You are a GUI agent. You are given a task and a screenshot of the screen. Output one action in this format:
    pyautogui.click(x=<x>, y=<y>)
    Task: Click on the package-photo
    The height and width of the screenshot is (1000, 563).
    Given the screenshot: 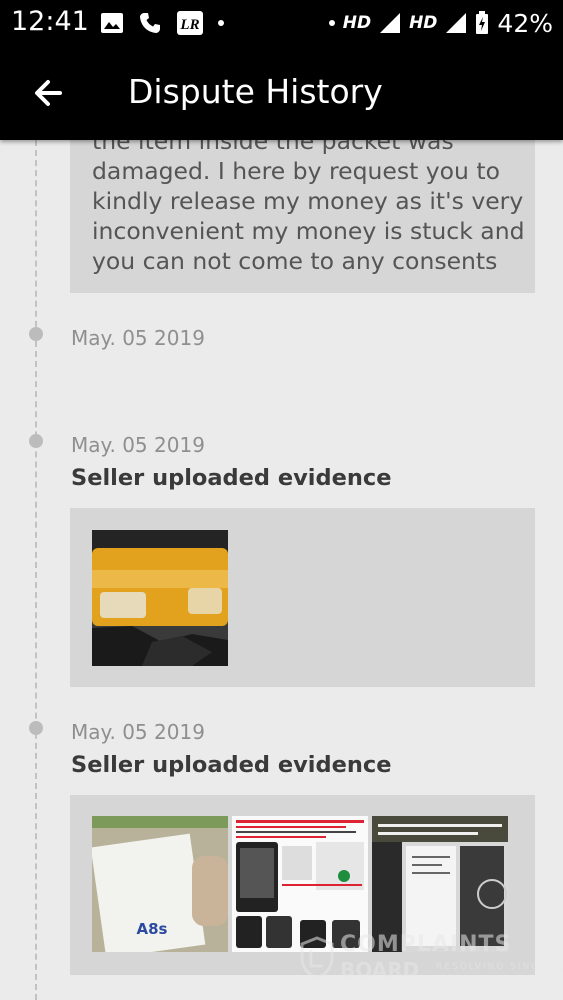 What is the action you would take?
    pyautogui.click(x=160, y=598)
    